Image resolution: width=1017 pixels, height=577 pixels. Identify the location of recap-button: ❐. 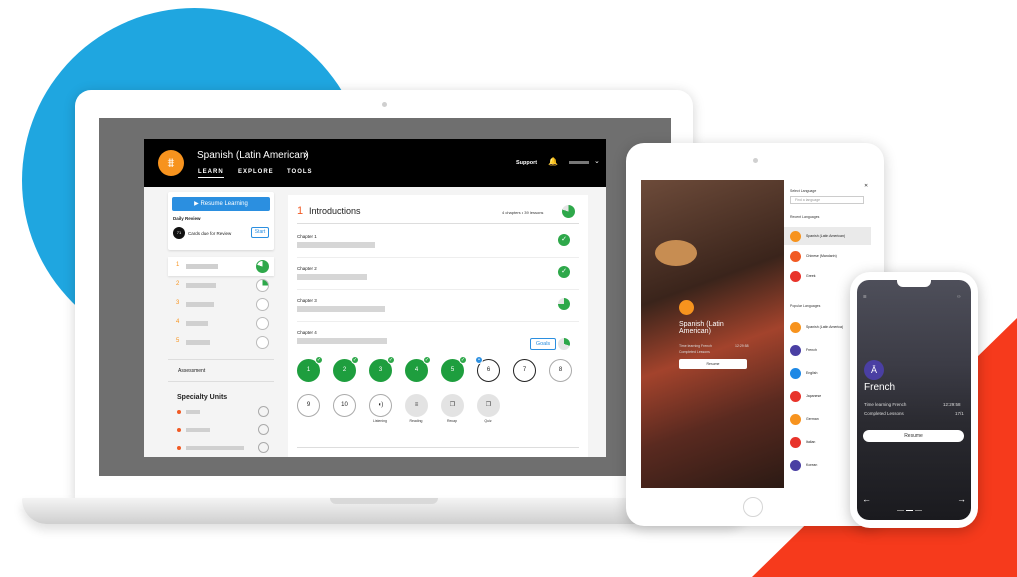
(452, 405).